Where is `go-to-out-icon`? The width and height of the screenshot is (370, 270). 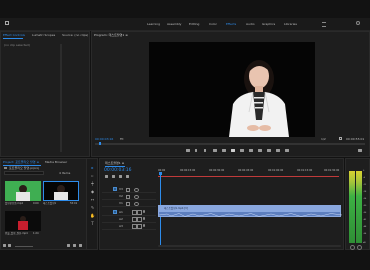 go-to-out-icon is located at coordinates (251, 150).